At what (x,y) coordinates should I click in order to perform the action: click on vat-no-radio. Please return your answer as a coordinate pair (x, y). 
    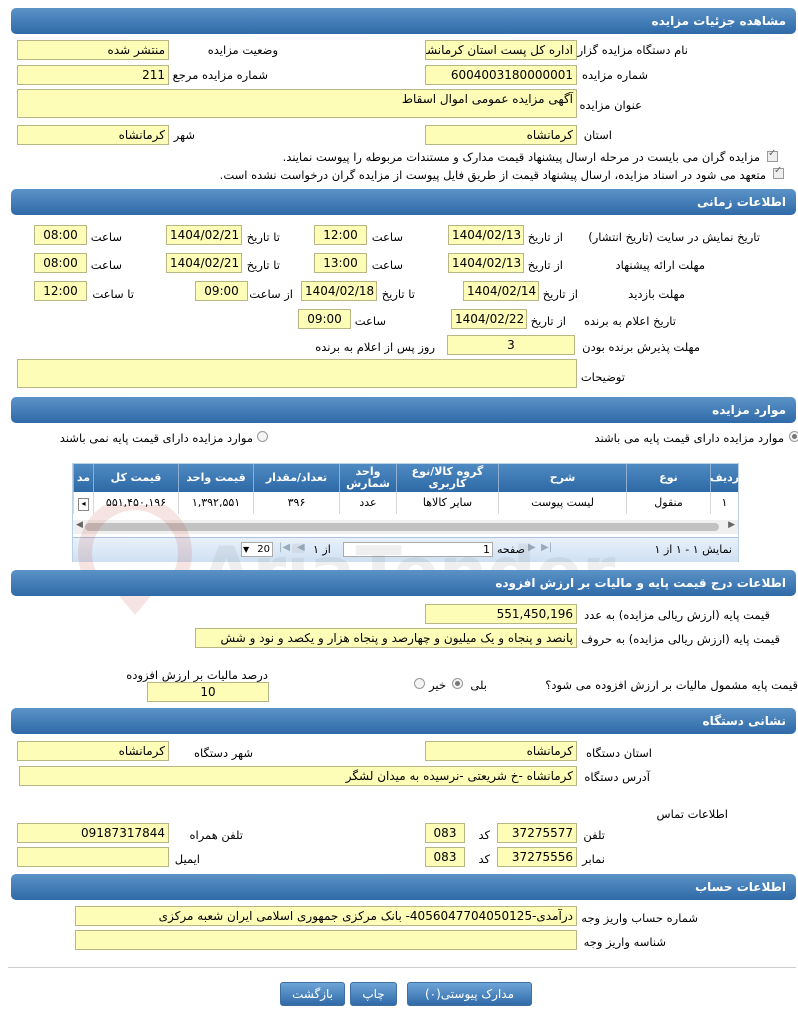
    Looking at the image, I should click on (419, 683).